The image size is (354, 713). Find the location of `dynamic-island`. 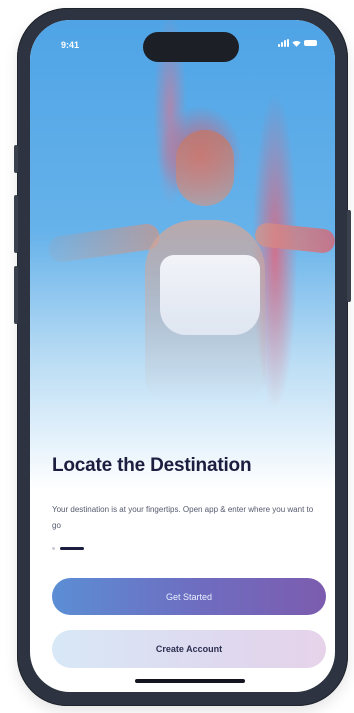

dynamic-island is located at coordinates (191, 47).